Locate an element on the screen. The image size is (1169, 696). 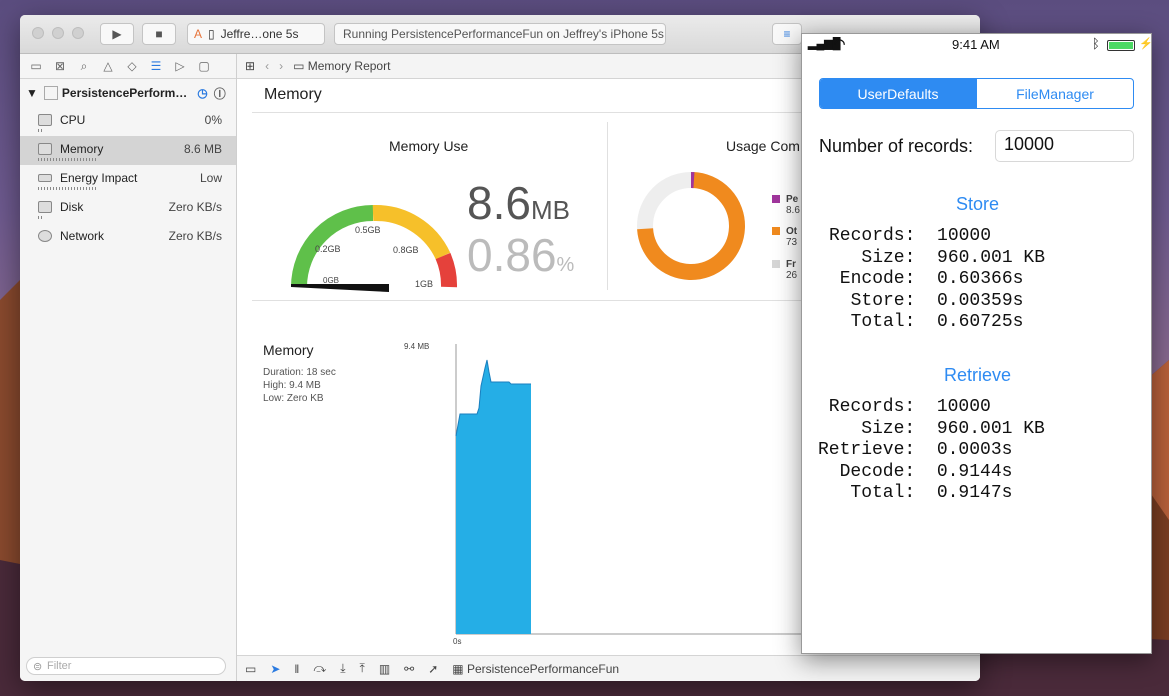
run-button: ▶ is located at coordinates (117, 34).